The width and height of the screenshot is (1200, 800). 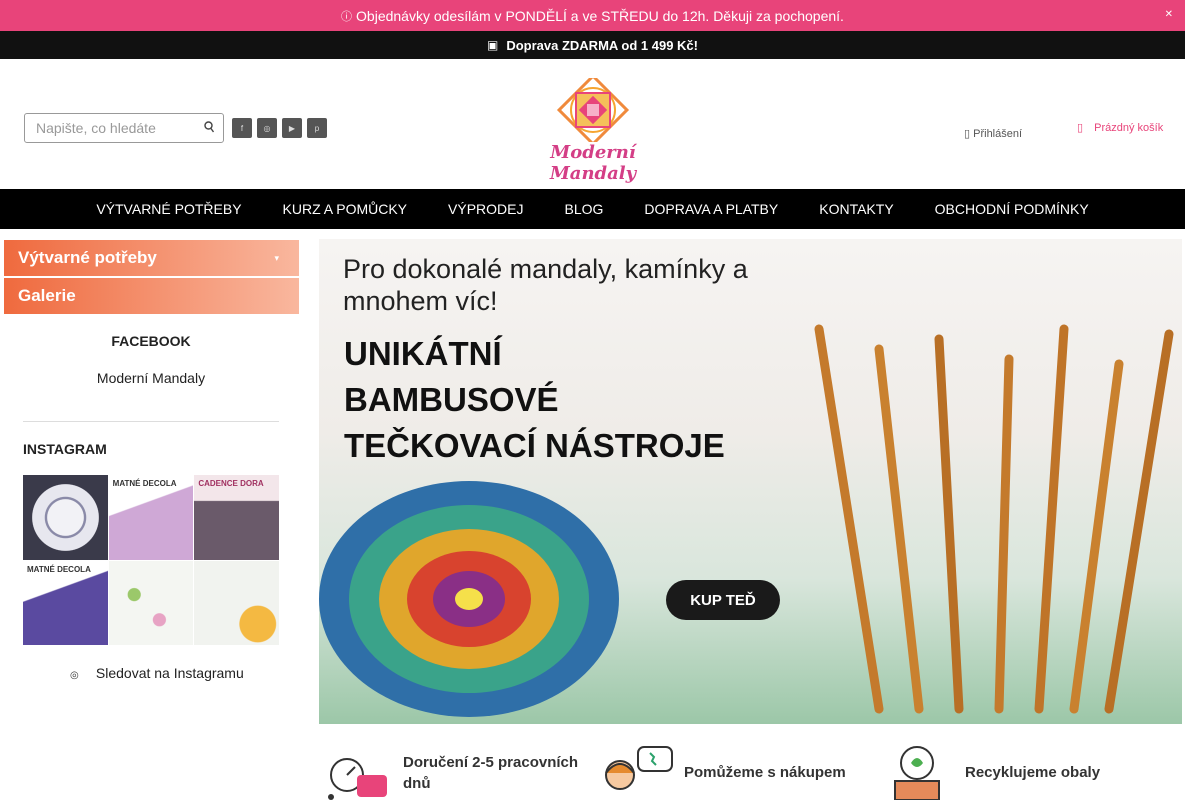 What do you see at coordinates (998, 134) in the screenshot?
I see `login-label: Přihlášení` at bounding box center [998, 134].